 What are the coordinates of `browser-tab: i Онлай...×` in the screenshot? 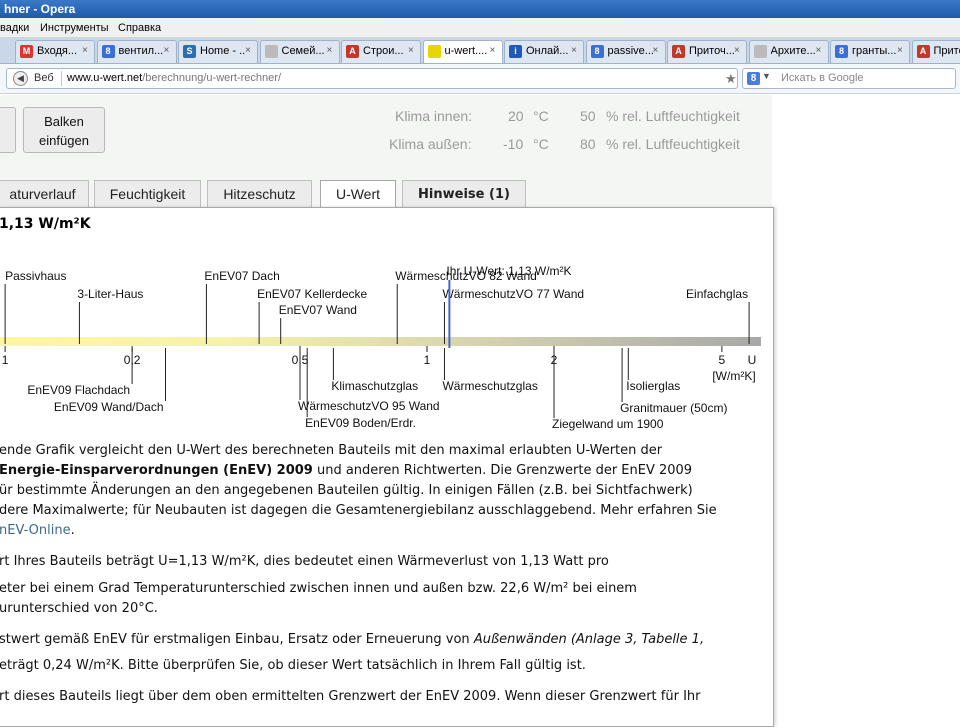 It's located at (544, 51).